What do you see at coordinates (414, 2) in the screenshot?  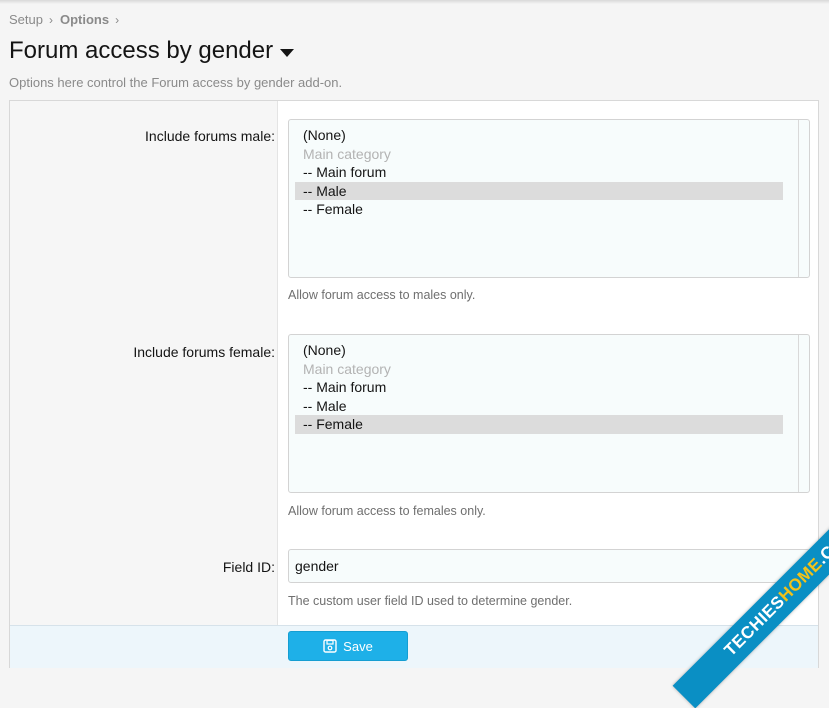 I see `top-shadow` at bounding box center [414, 2].